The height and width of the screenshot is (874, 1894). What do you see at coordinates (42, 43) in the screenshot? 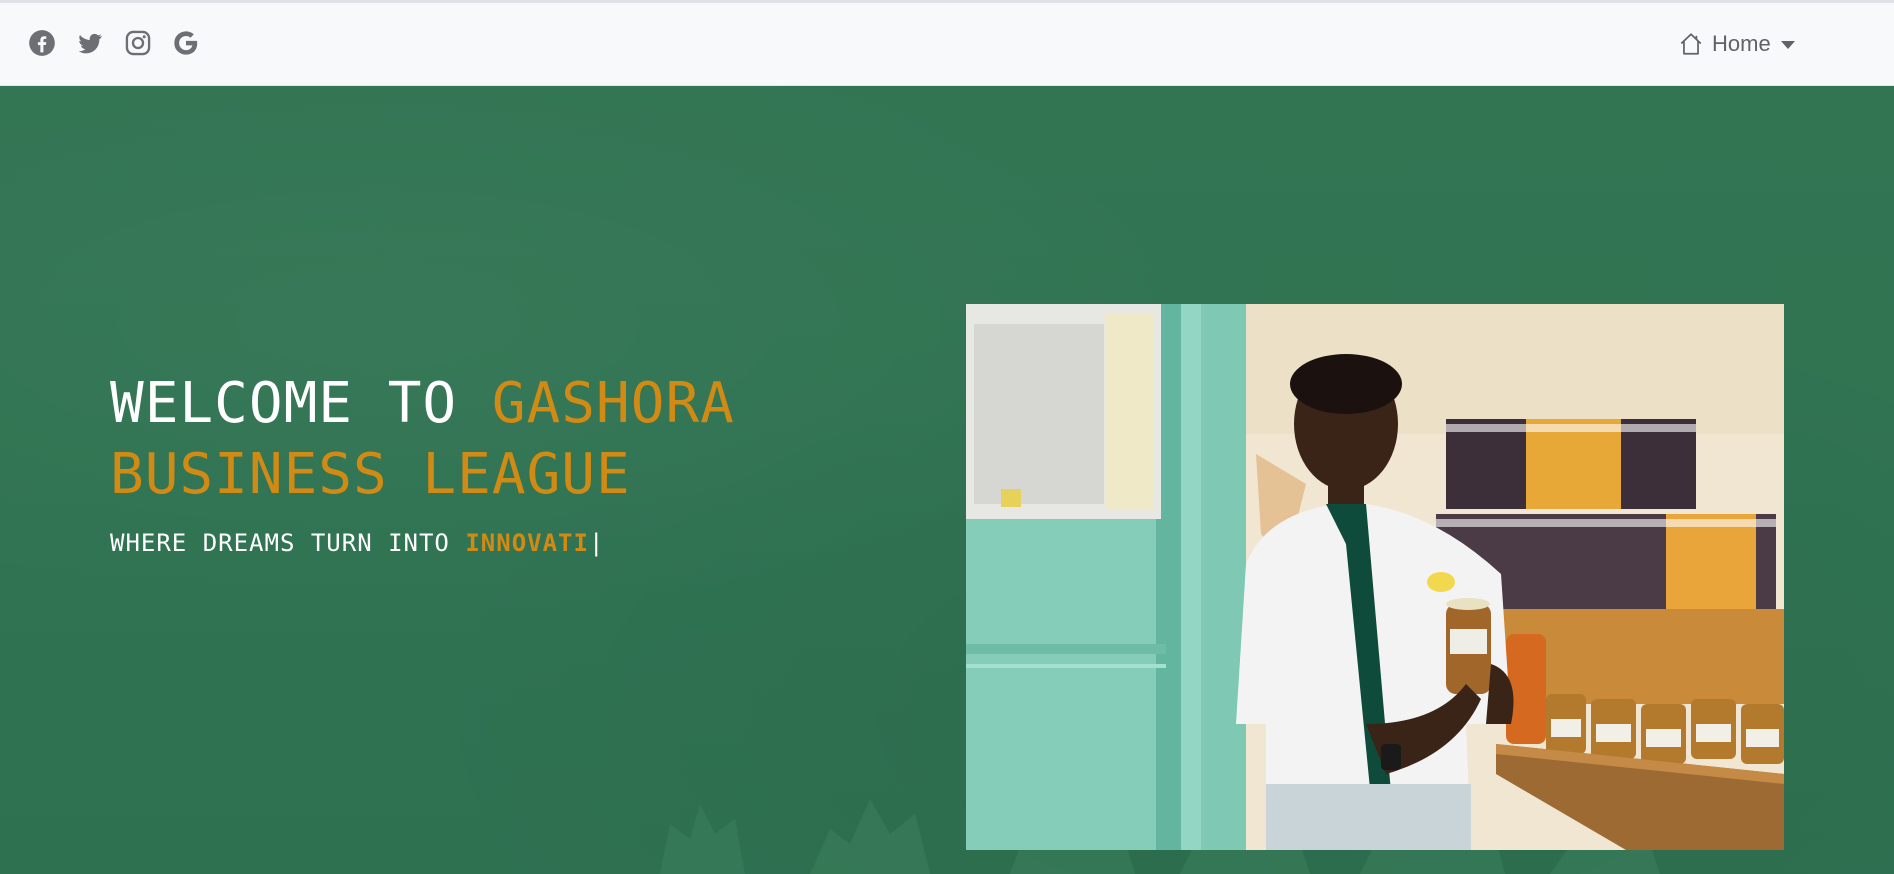
I see `facebook-icon` at bounding box center [42, 43].